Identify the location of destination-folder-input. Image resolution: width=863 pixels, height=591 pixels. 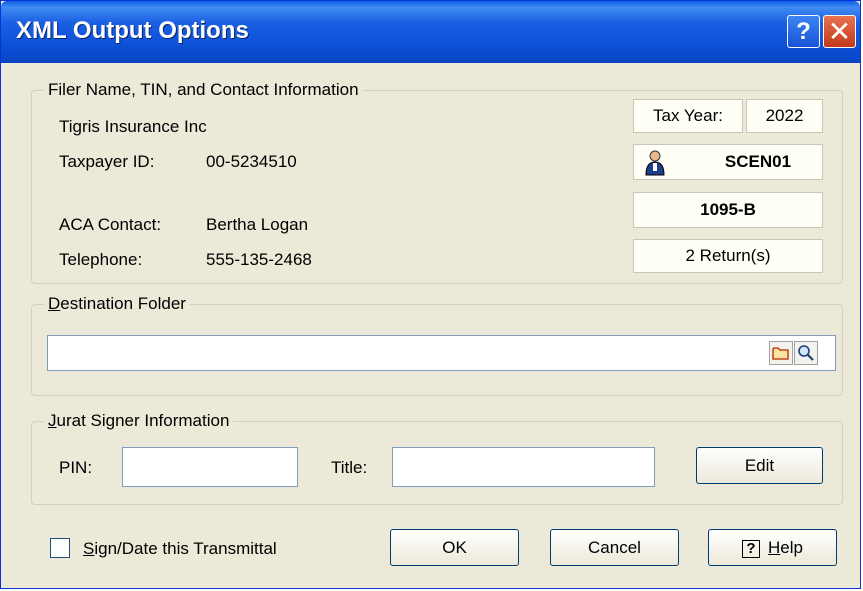
(441, 353).